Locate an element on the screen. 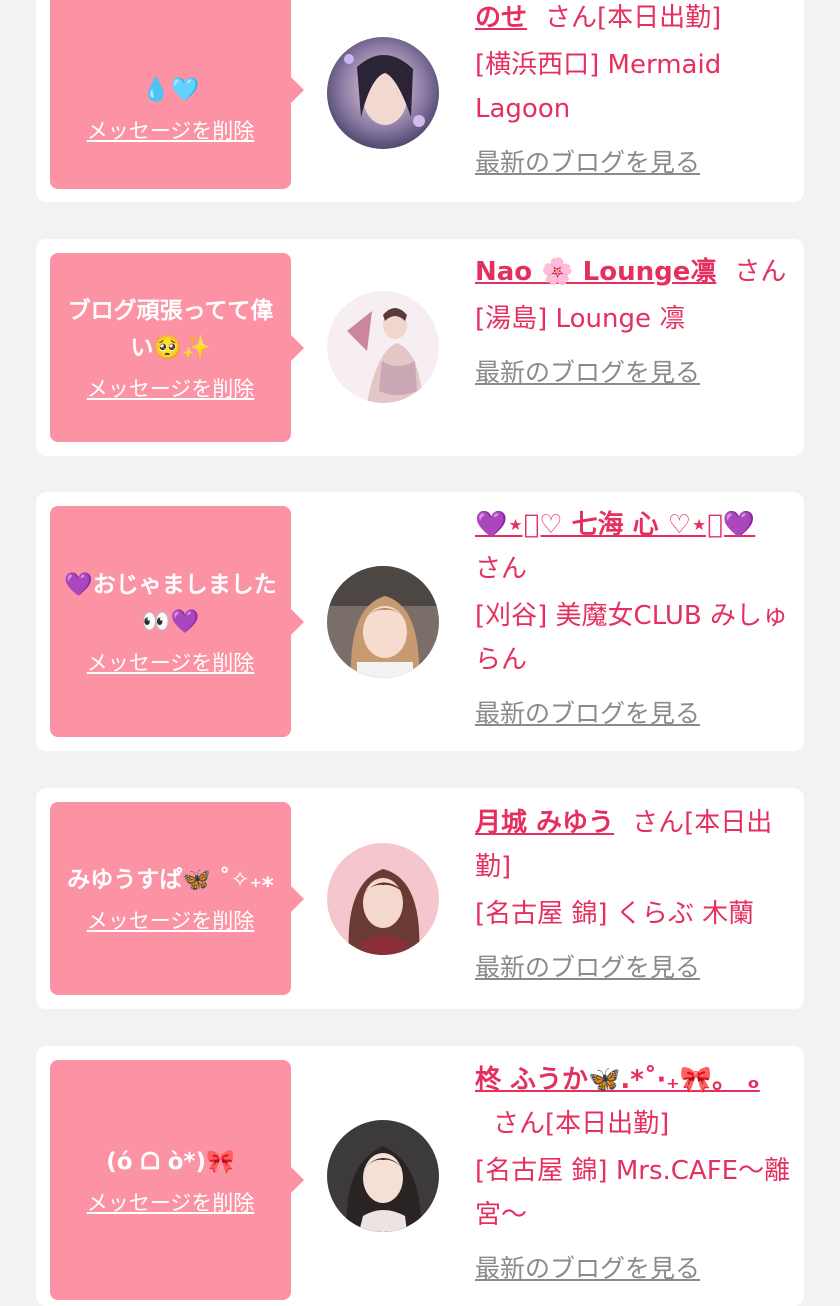  message-bubble: (ό ᗝ ὸ*)🎀 メッセージを削除 is located at coordinates (177, 1180).